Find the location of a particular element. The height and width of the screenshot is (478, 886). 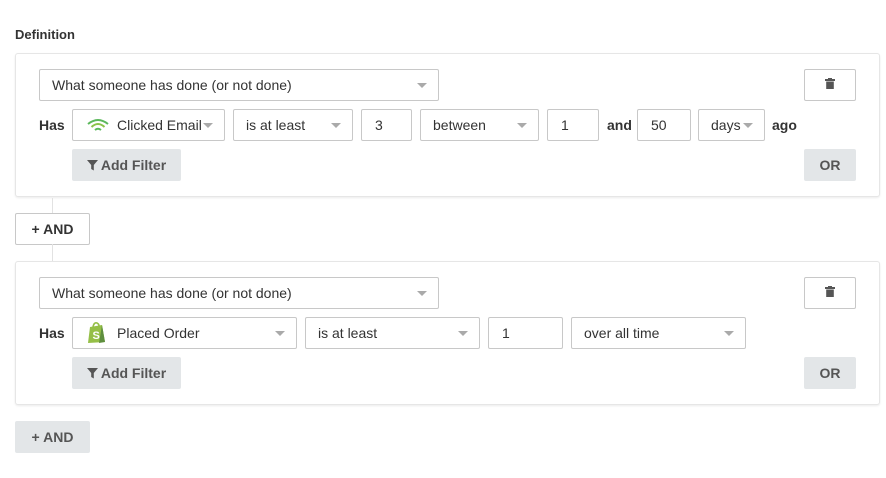

unit-value: days is located at coordinates (726, 125).